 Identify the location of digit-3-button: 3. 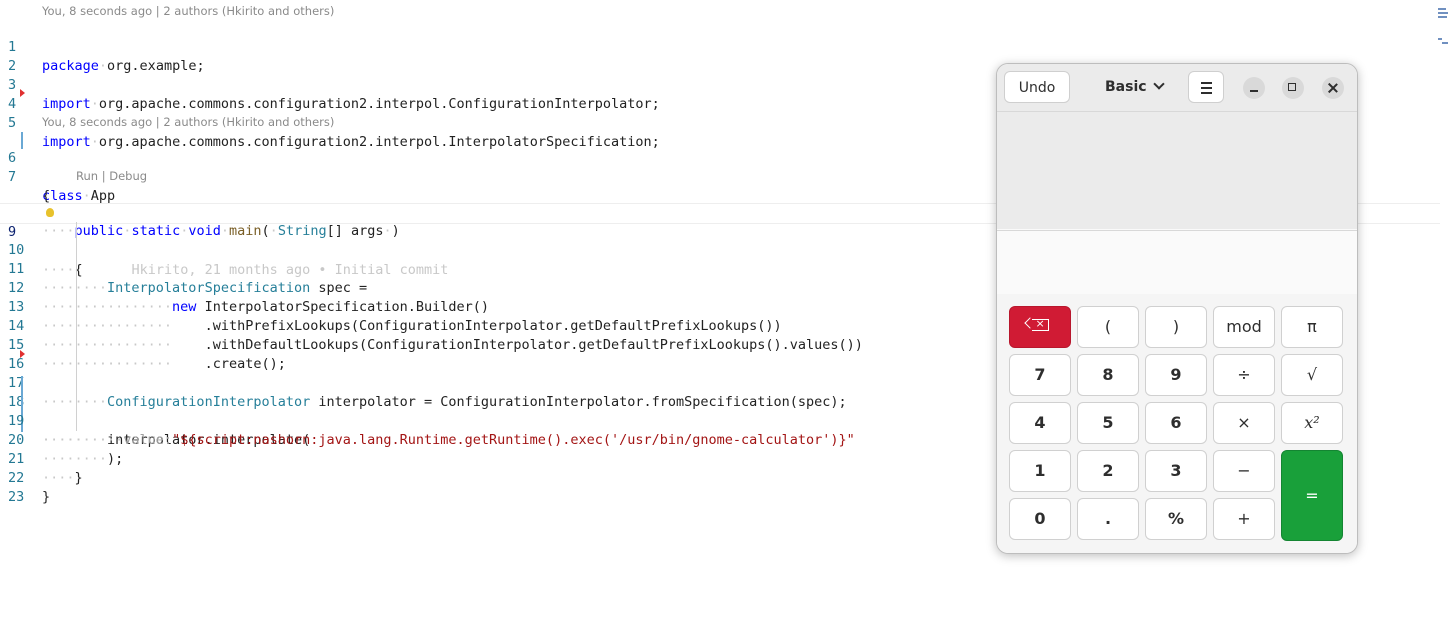
(1176, 471).